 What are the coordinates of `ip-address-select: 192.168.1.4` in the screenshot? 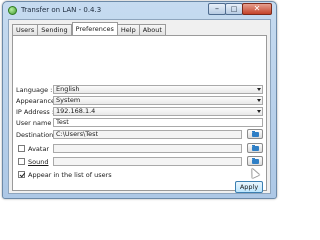 It's located at (158, 111).